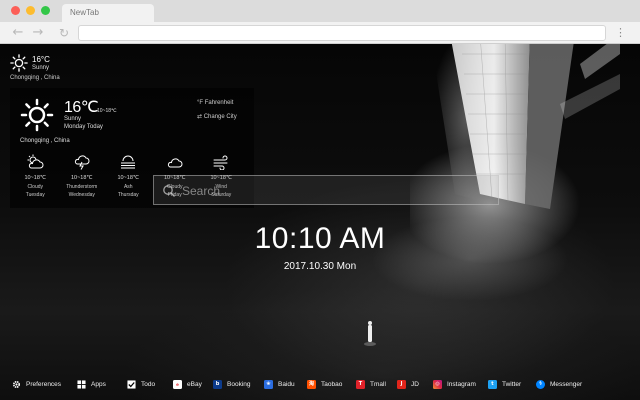  I want to click on cloud-icon, so click(175, 163).